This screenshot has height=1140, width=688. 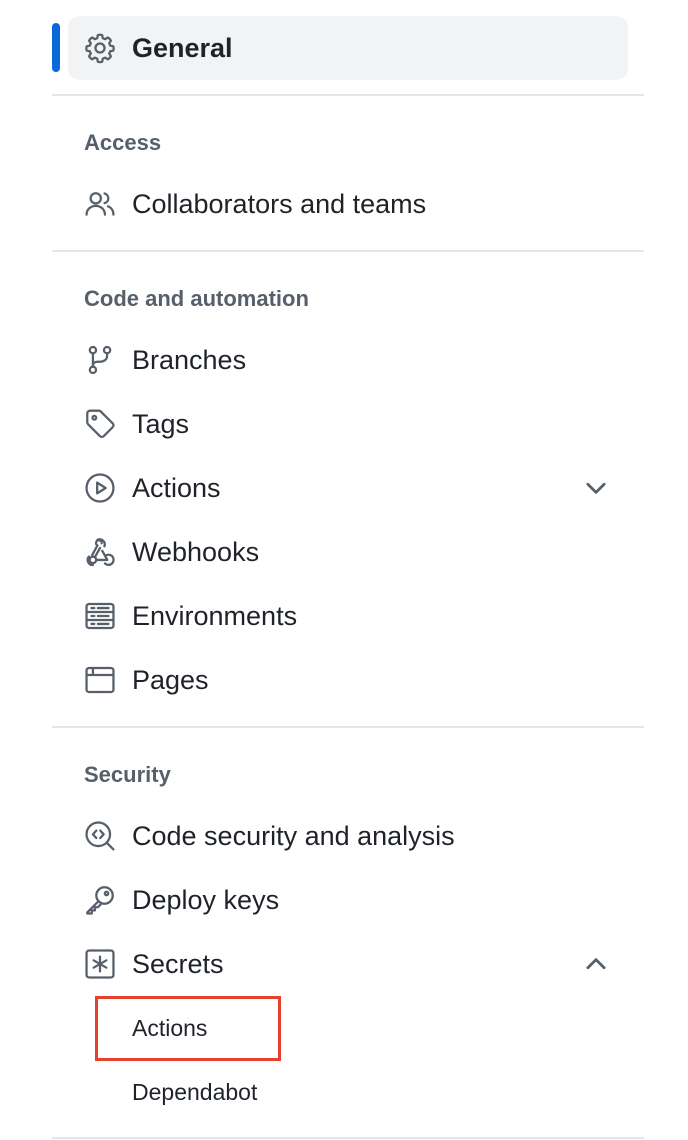 What do you see at coordinates (100, 360) in the screenshot?
I see `git-branch-icon` at bounding box center [100, 360].